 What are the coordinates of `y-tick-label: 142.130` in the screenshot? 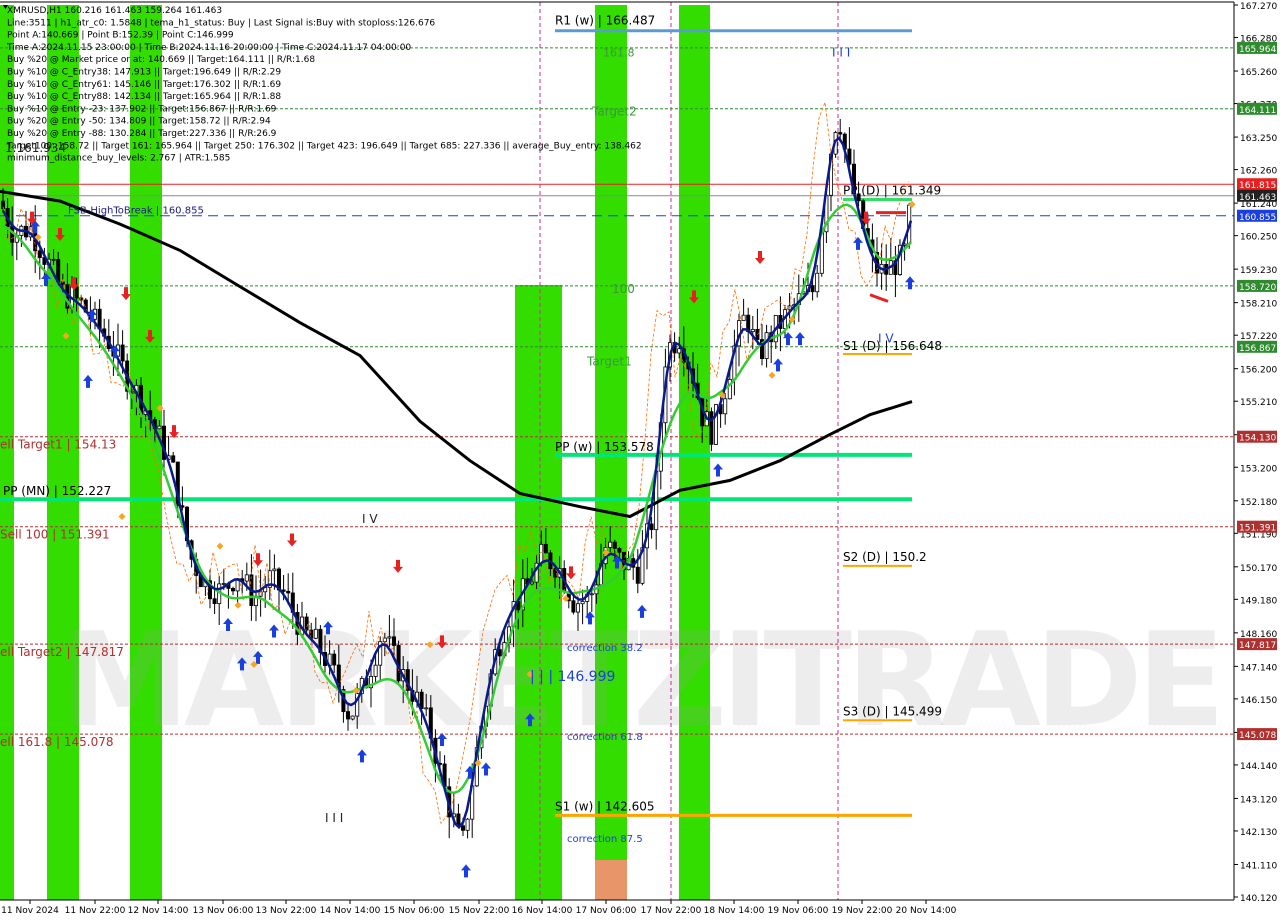 It's located at (1258, 833).